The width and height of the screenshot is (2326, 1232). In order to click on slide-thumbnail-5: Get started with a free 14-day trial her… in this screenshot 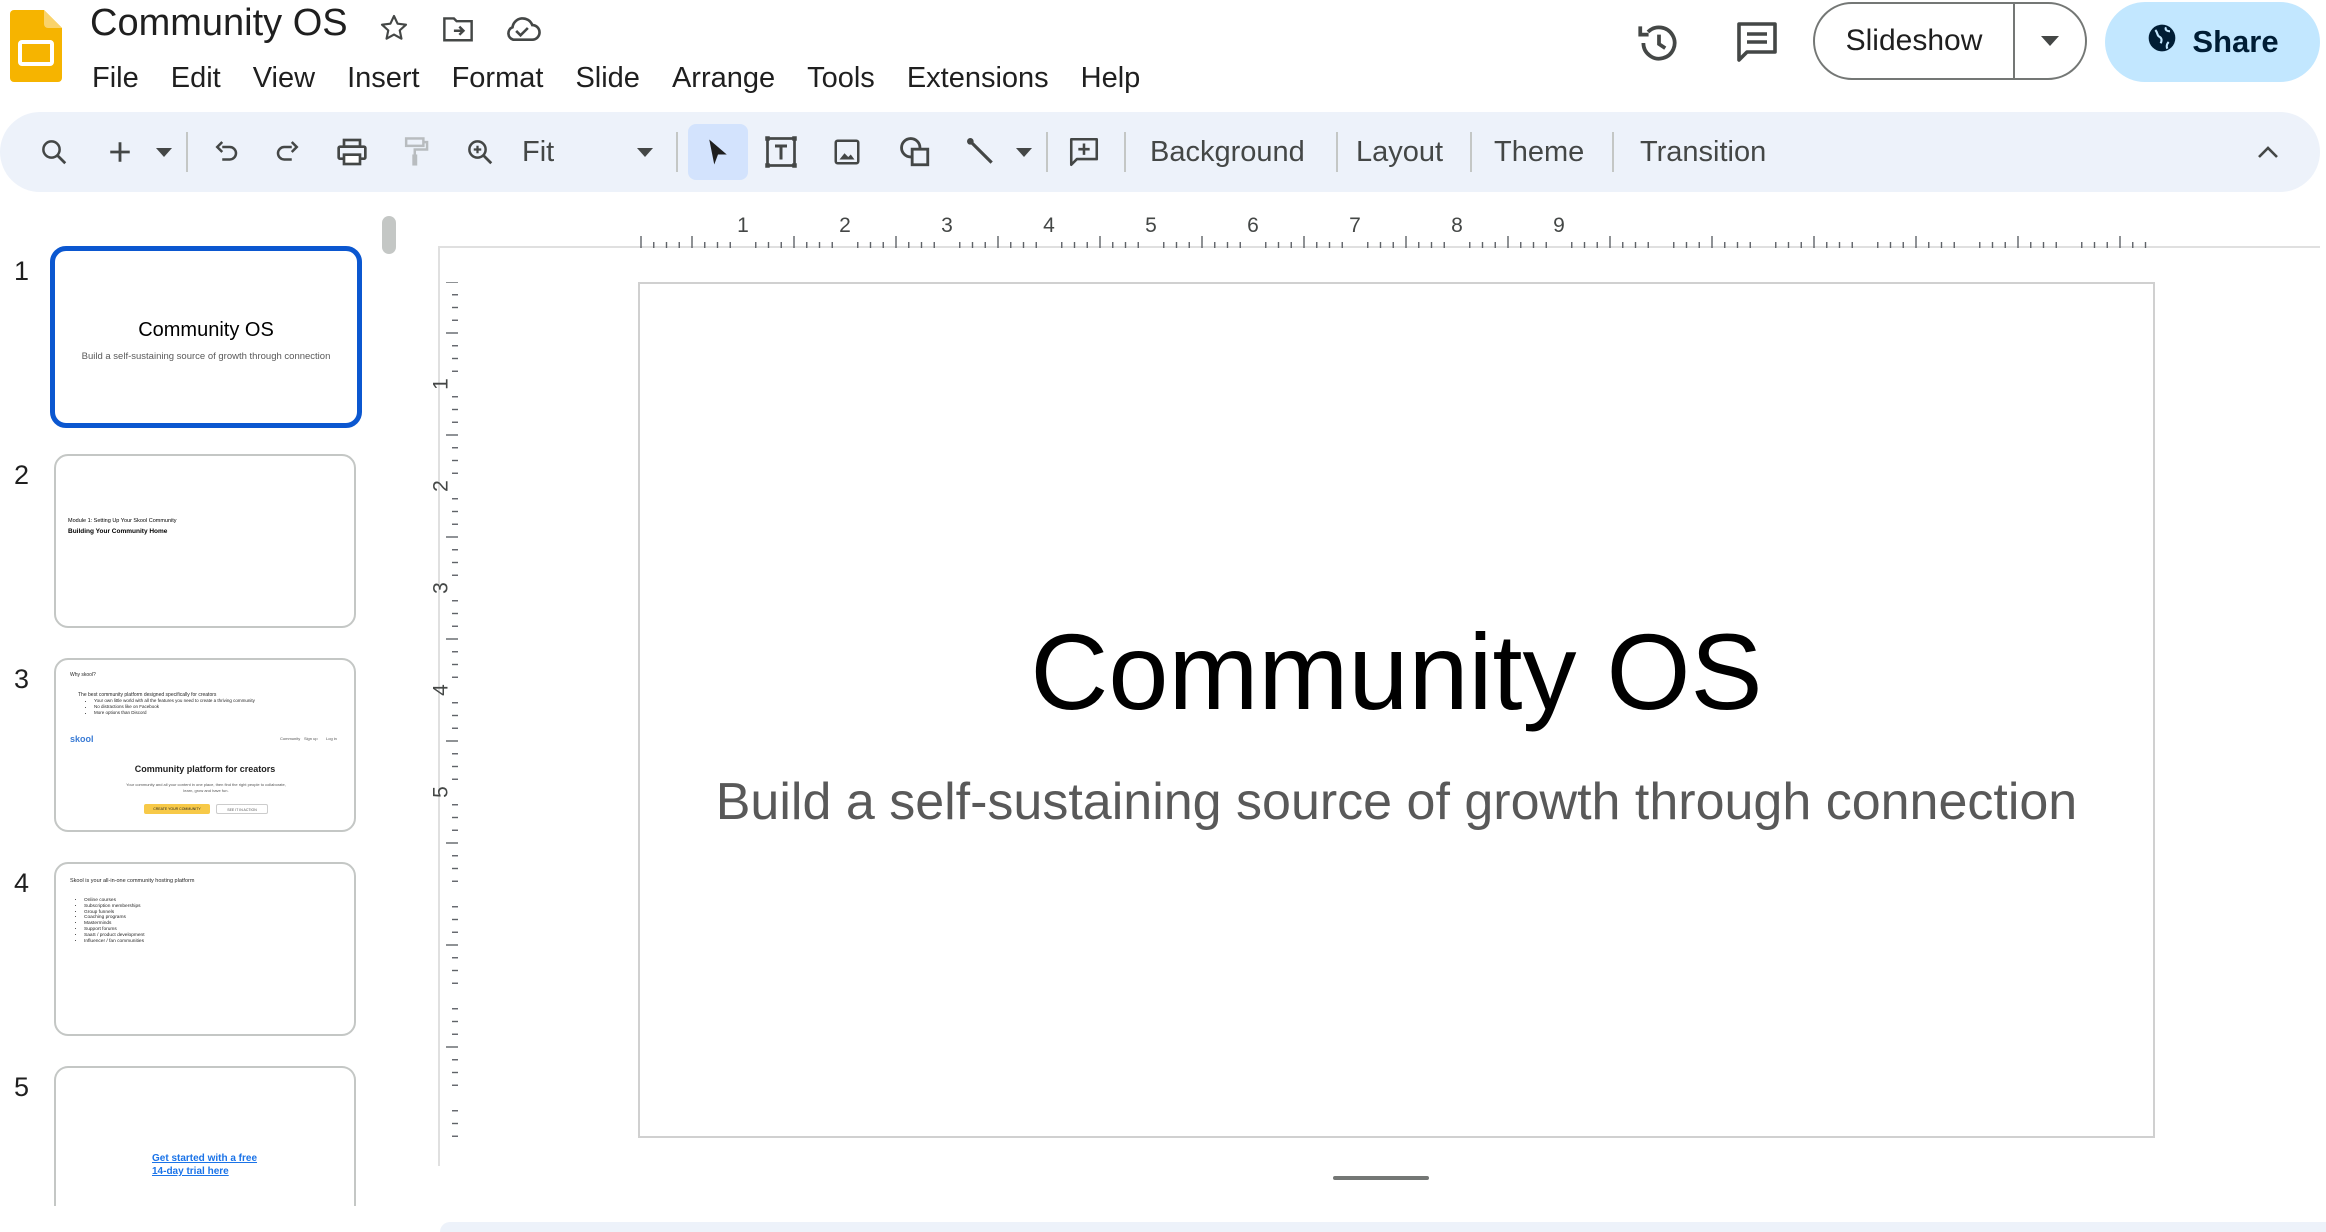, I will do `click(205, 1136)`.